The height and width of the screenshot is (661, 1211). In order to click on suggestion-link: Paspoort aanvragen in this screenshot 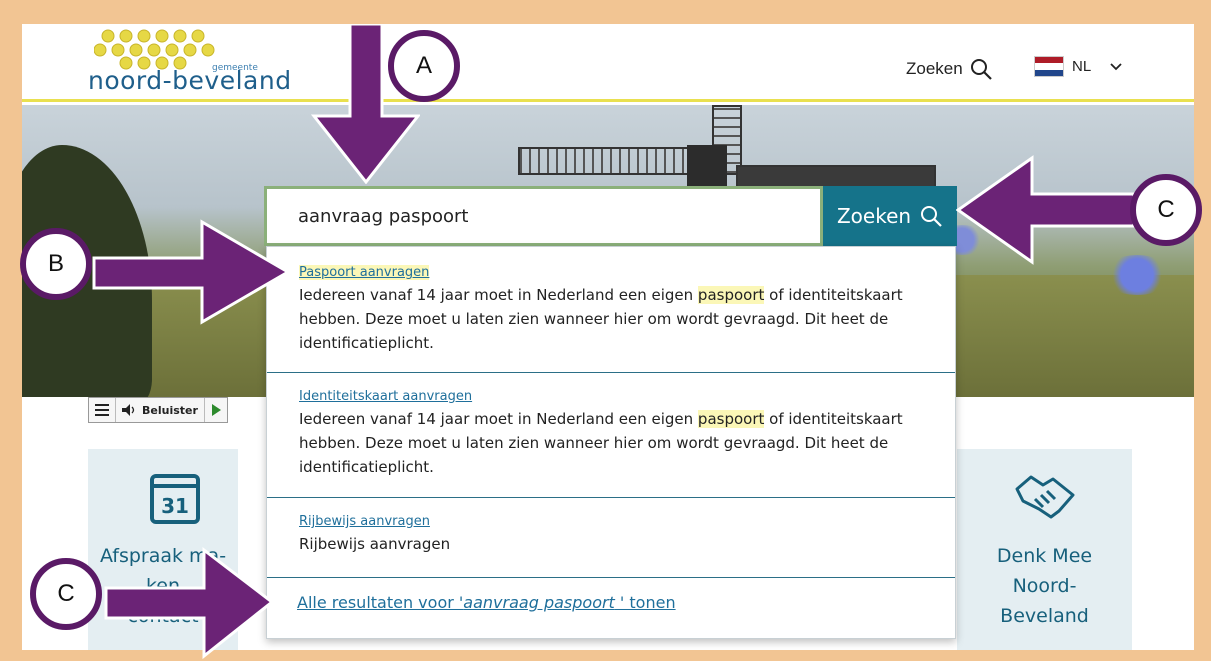, I will do `click(611, 272)`.